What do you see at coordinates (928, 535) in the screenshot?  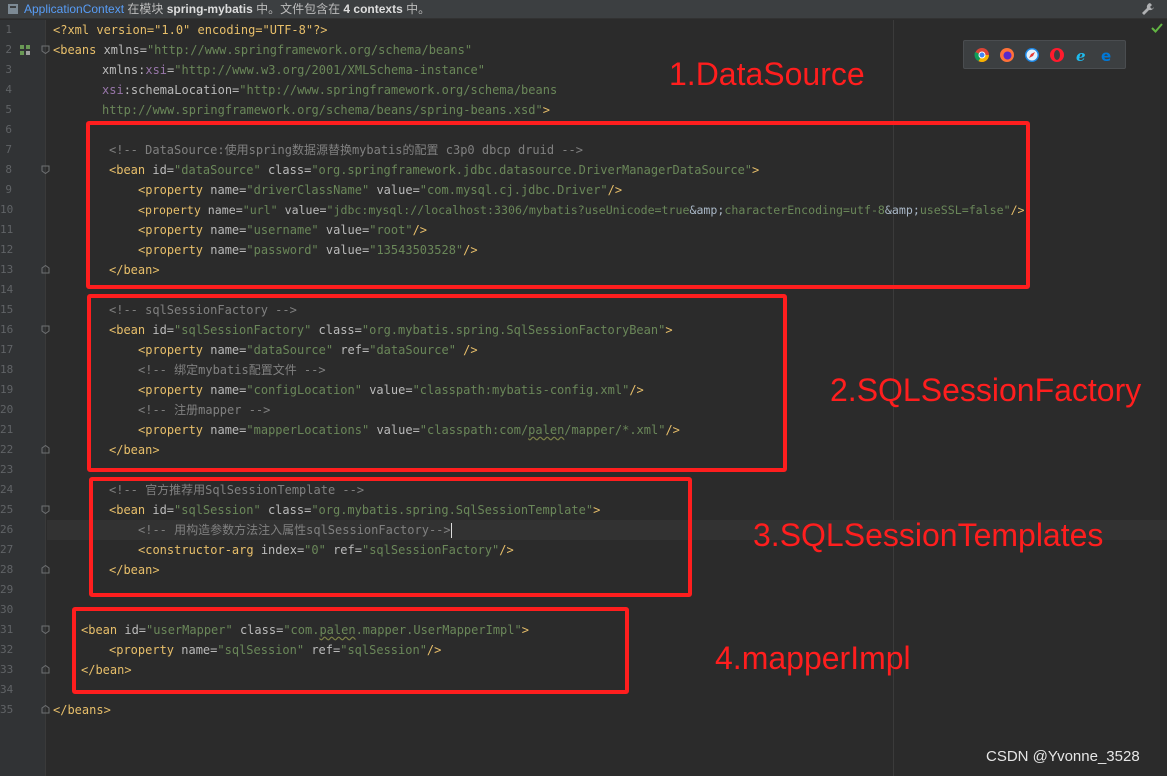 I see `annotation-label-sqlsessiontemplates: 3.SQLSessionTemplates` at bounding box center [928, 535].